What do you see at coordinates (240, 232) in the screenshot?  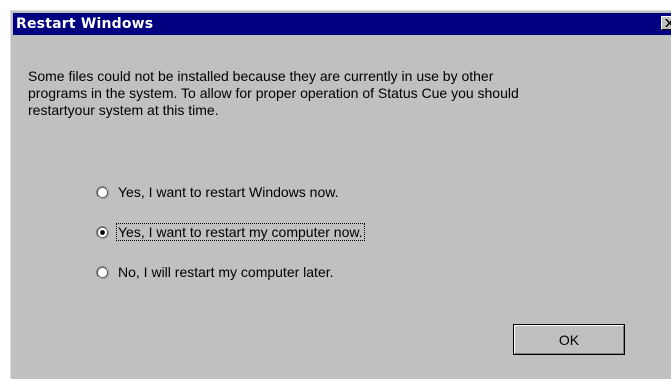 I see `option-label: Yes, I want to restart my computer now.` at bounding box center [240, 232].